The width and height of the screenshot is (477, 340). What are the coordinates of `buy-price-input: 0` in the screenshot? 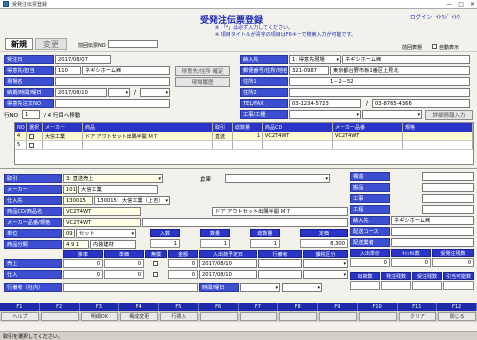 It's located at (124, 274).